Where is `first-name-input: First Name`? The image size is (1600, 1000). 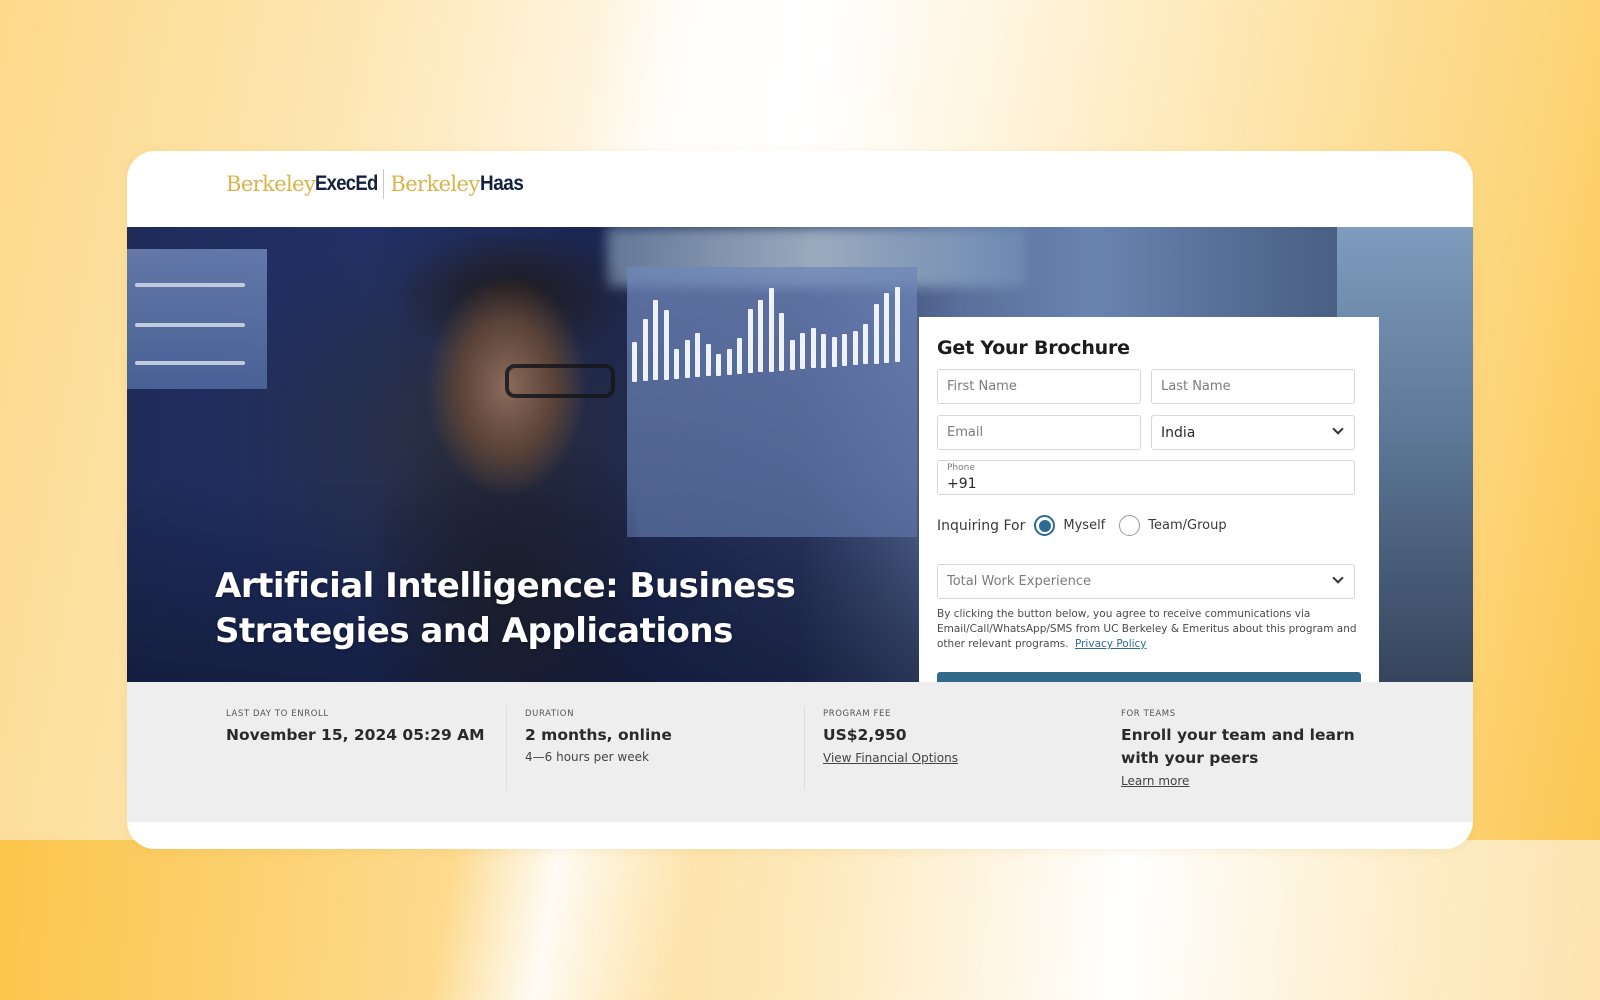 first-name-input: First Name is located at coordinates (1039, 386).